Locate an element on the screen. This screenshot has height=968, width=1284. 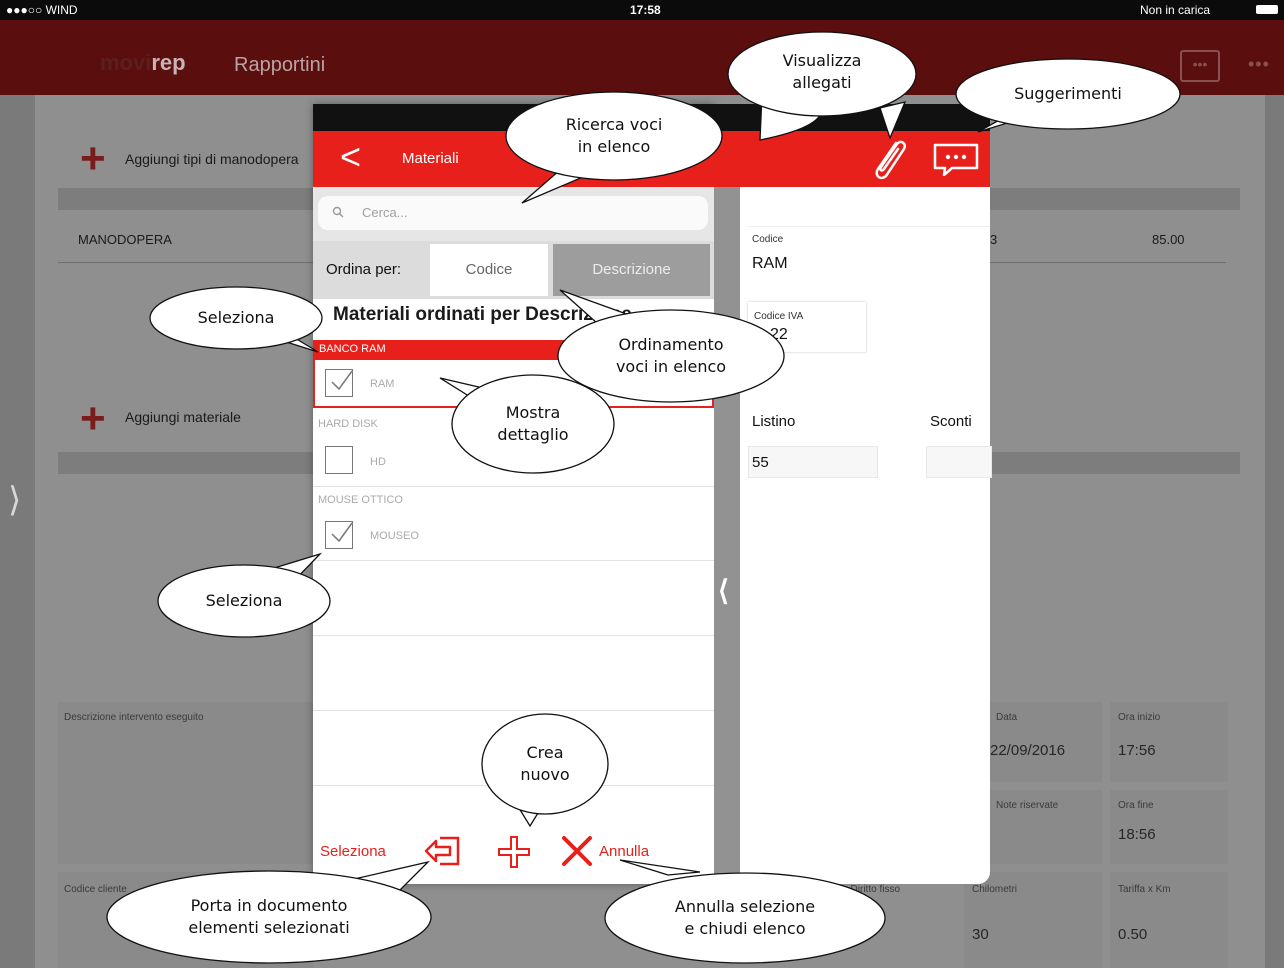
callout-create: Crea nuovo is located at coordinates (545, 763).